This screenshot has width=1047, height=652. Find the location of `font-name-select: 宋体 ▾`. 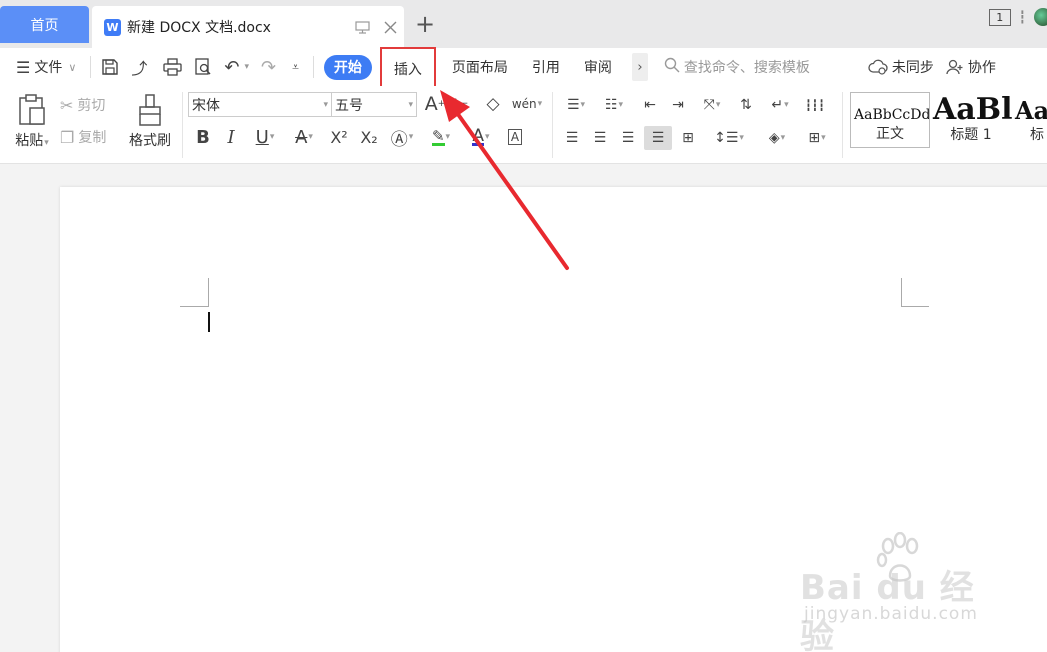

font-name-select: 宋体 ▾ is located at coordinates (260, 104).